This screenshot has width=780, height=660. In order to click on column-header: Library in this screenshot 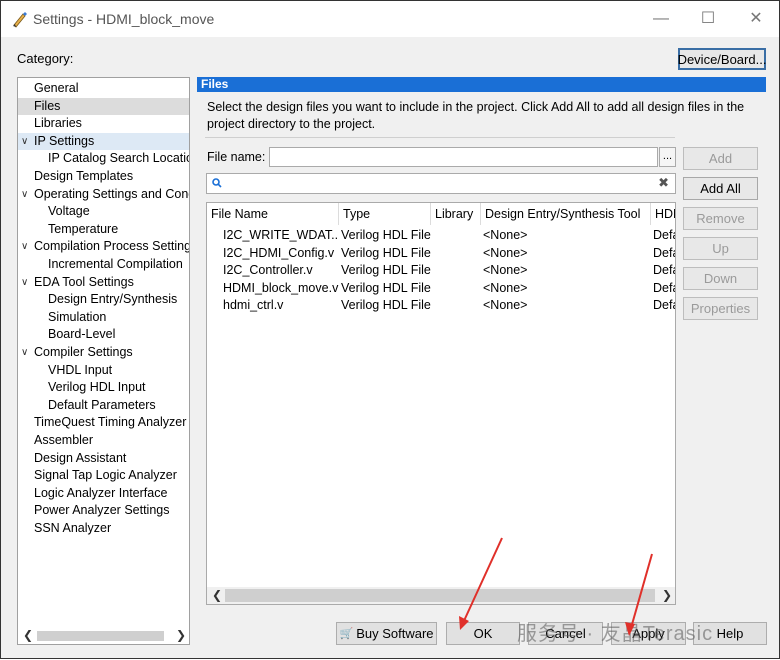, I will do `click(456, 214)`.